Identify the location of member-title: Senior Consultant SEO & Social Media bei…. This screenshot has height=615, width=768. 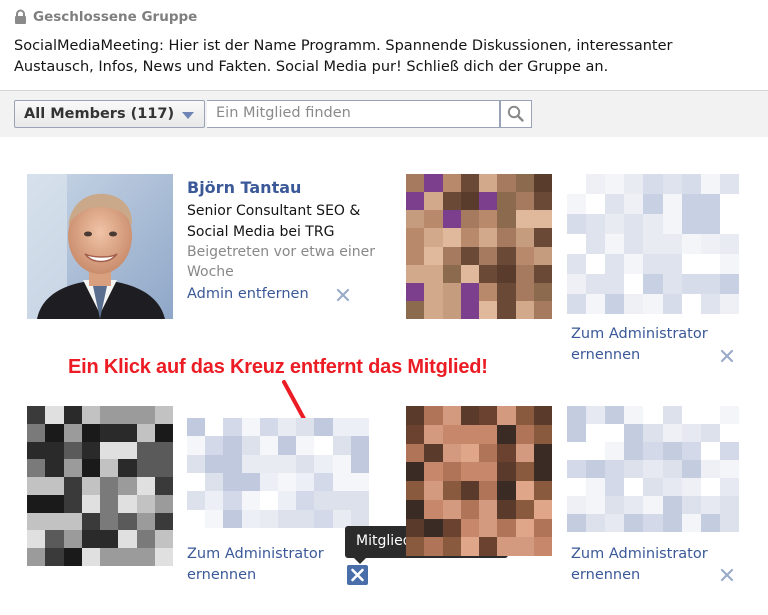
(274, 221).